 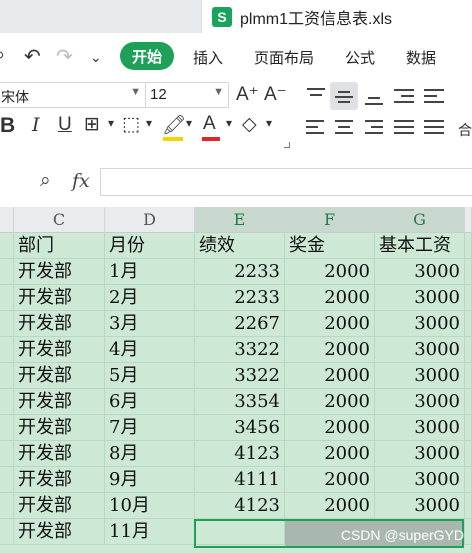 What do you see at coordinates (96, 57) in the screenshot?
I see `more-dropdown-icon: ⌄` at bounding box center [96, 57].